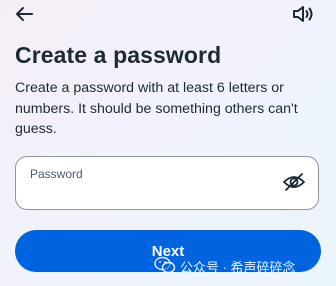  Describe the element at coordinates (165, 266) in the screenshot. I see `wechat-icon` at that location.